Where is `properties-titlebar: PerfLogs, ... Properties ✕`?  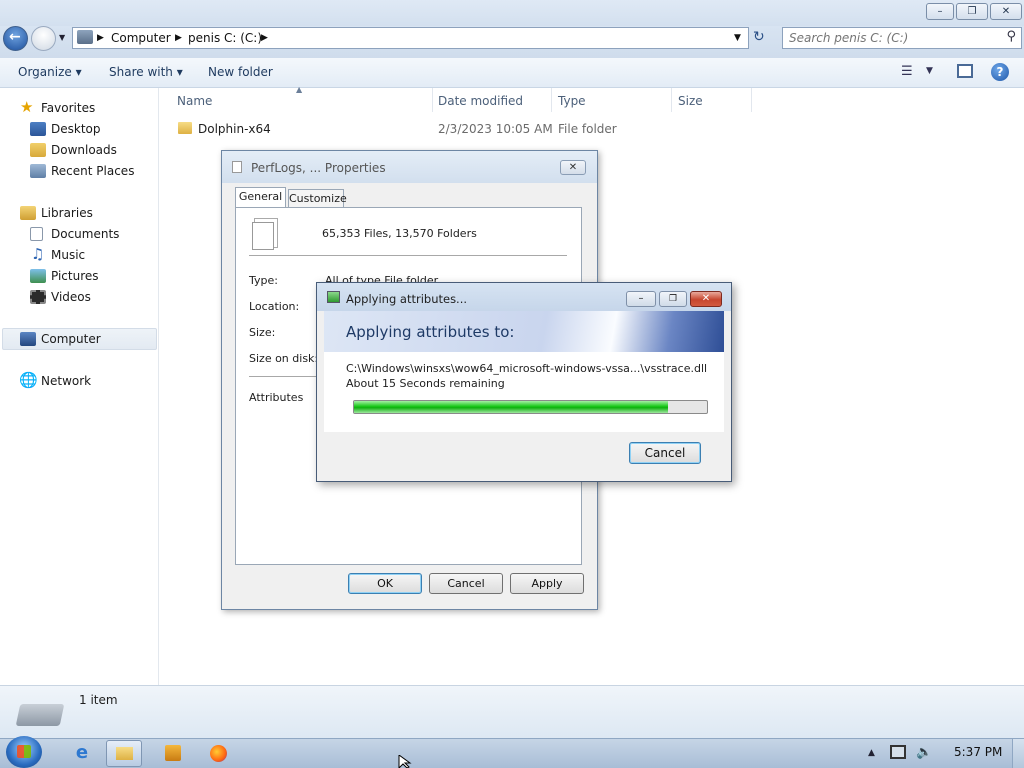
properties-titlebar: PerfLogs, ... Properties ✕ is located at coordinates (409, 167).